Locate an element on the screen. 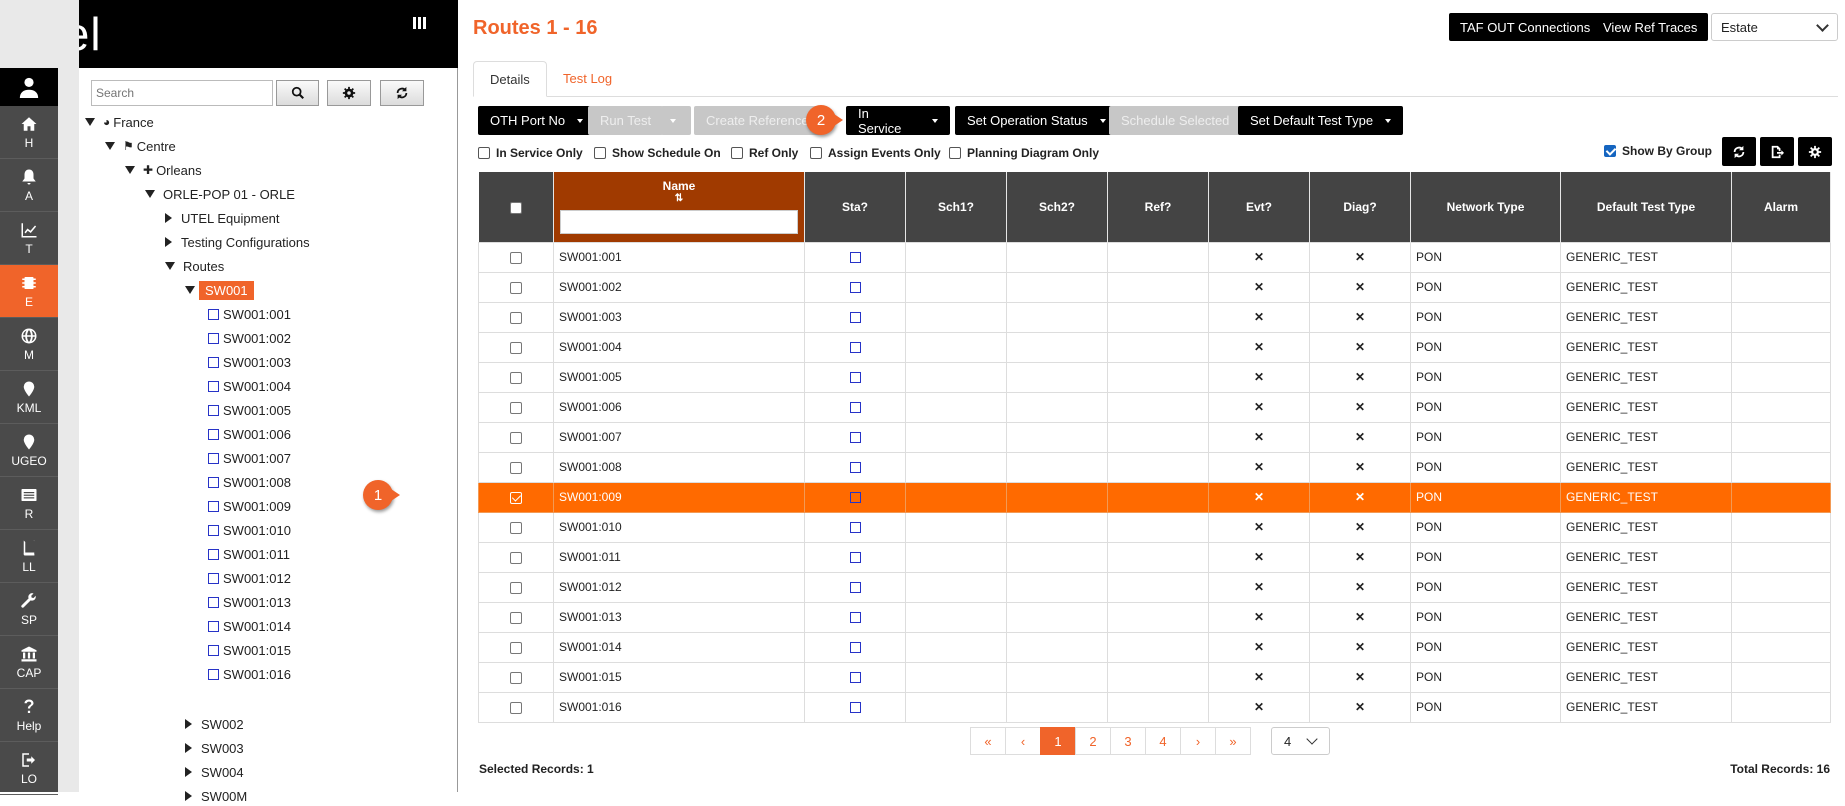 The height and width of the screenshot is (806, 1845). table-row: SW001:006 ✕ ✕ PON GENERIC_TEST is located at coordinates (1154, 407).